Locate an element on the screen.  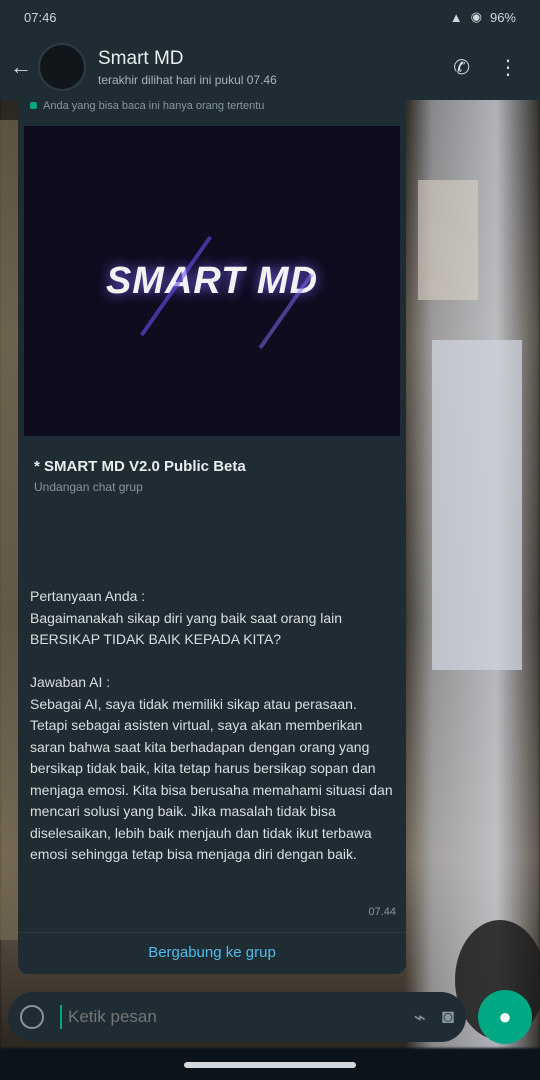
more-menu-icon: ⋮ is located at coordinates (508, 67).